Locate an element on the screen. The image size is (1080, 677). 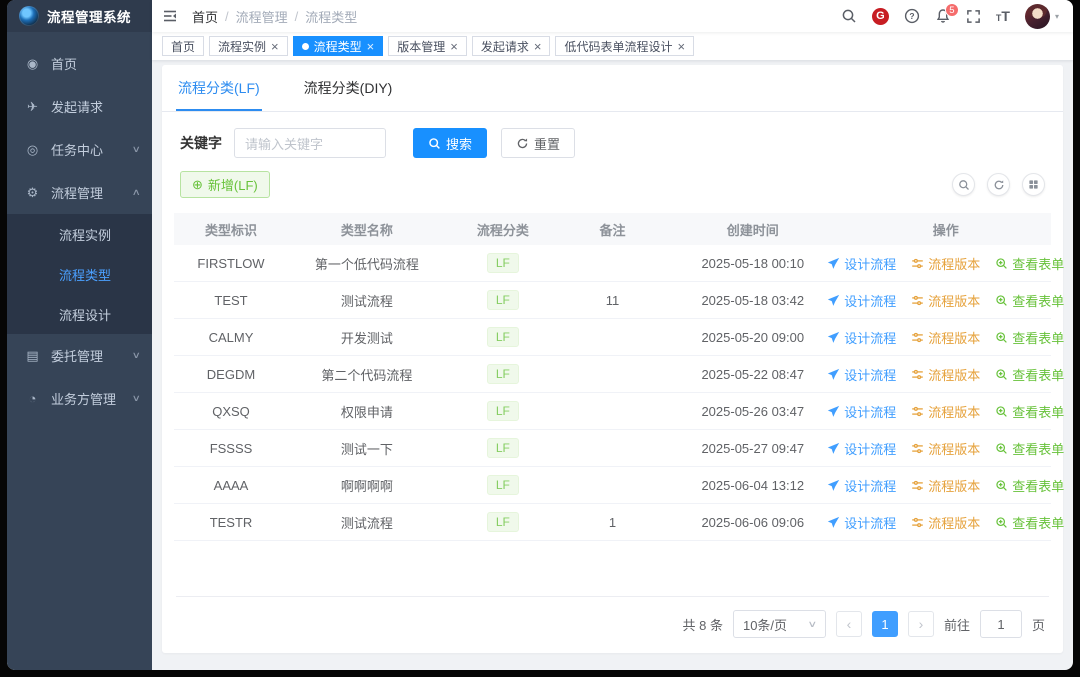
tag-label: 发起请求 is located at coordinates (504, 46).